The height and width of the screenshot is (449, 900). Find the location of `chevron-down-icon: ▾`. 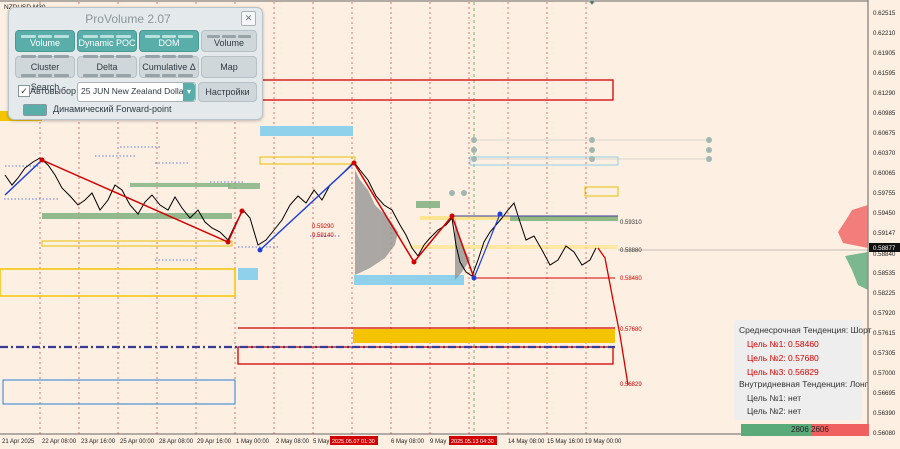

chevron-down-icon: ▾ is located at coordinates (189, 92).